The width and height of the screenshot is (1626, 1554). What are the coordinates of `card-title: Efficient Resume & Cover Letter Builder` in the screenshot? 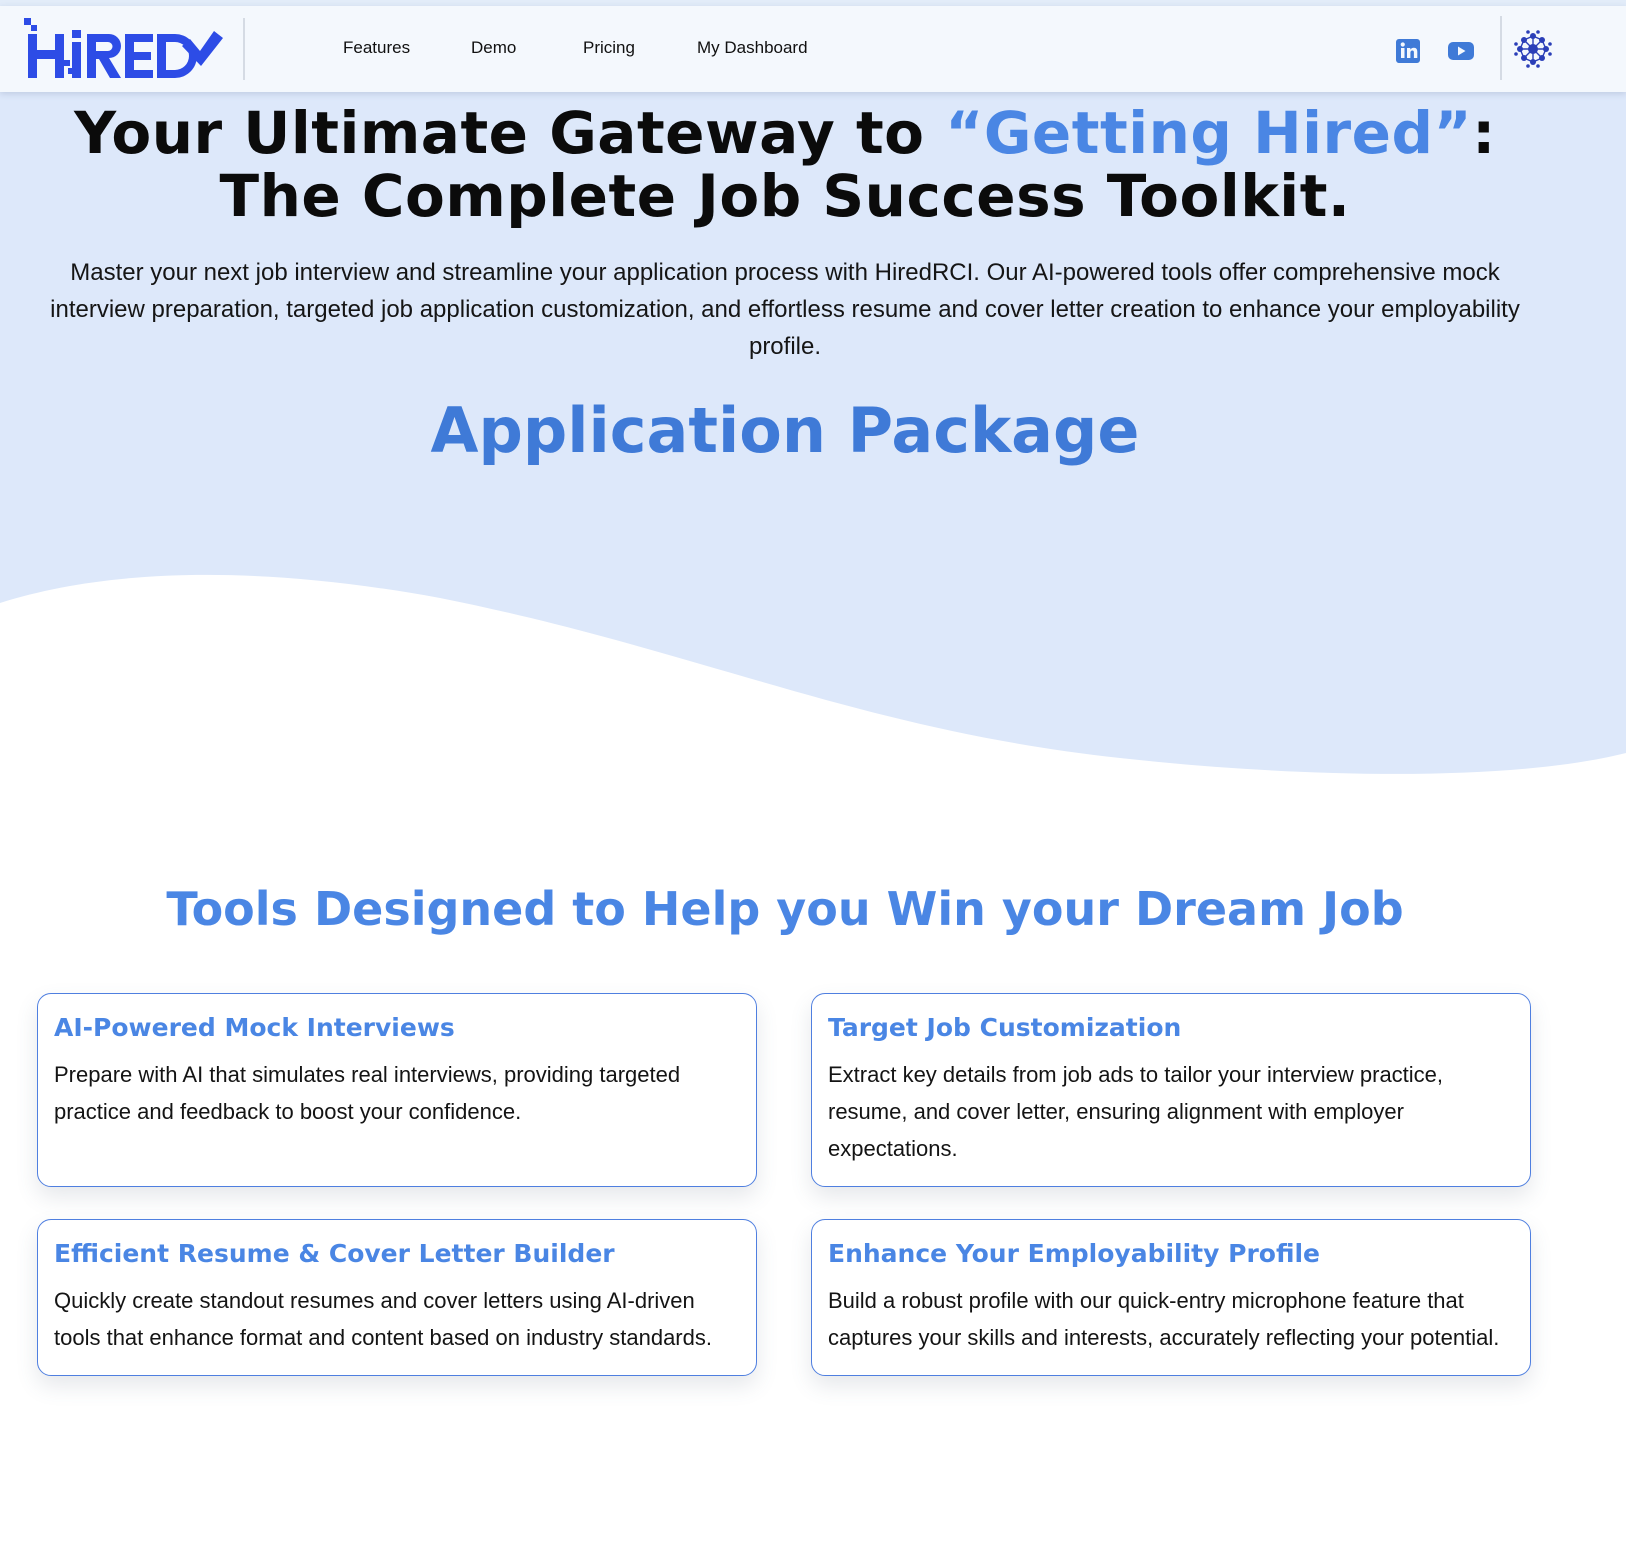 It's located at (334, 1253).